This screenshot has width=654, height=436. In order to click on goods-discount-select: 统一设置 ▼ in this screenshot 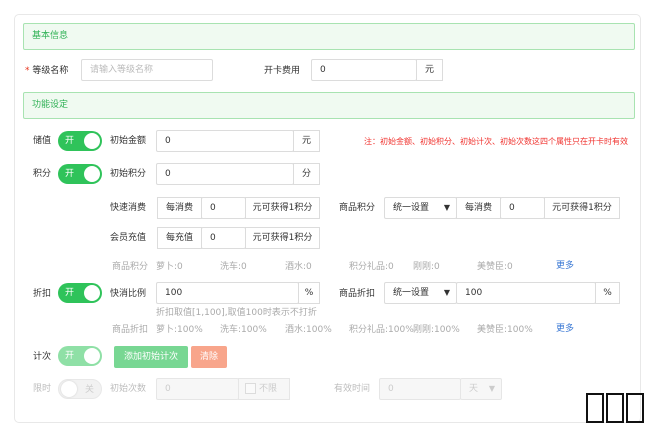, I will do `click(420, 293)`.